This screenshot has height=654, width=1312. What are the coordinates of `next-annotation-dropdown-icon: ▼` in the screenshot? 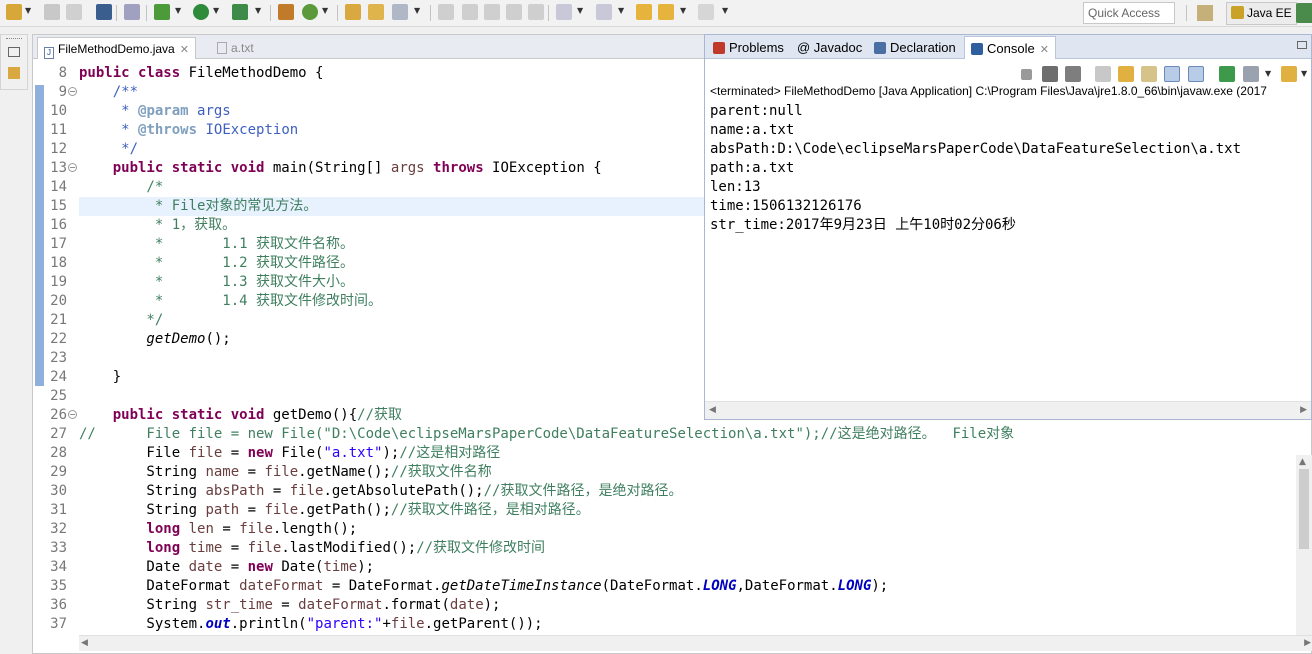 It's located at (580, 10).